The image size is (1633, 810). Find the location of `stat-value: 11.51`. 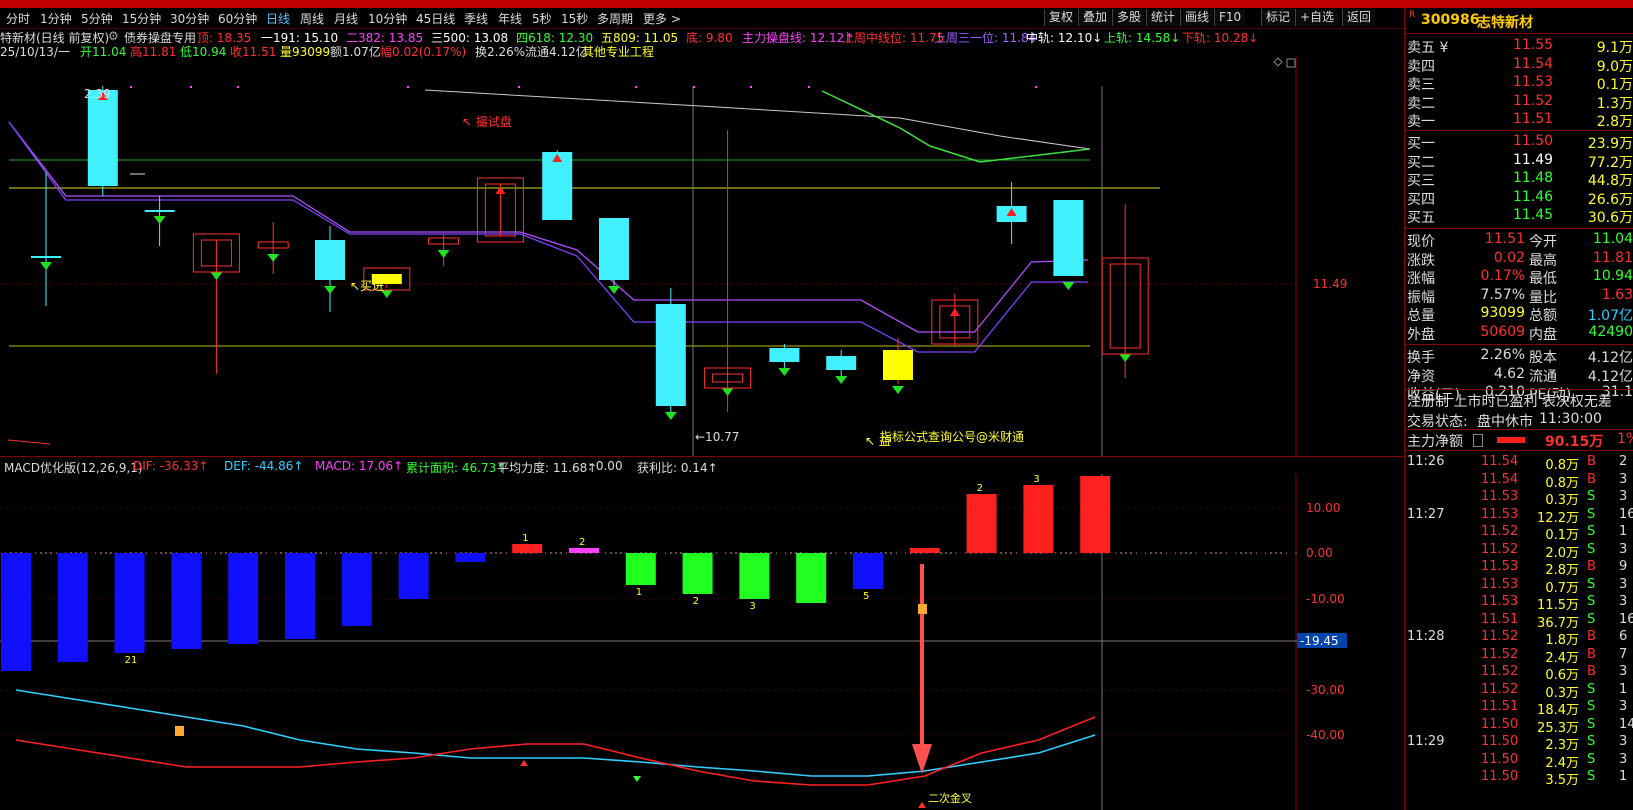

stat-value: 11.51 is located at coordinates (1504, 239).